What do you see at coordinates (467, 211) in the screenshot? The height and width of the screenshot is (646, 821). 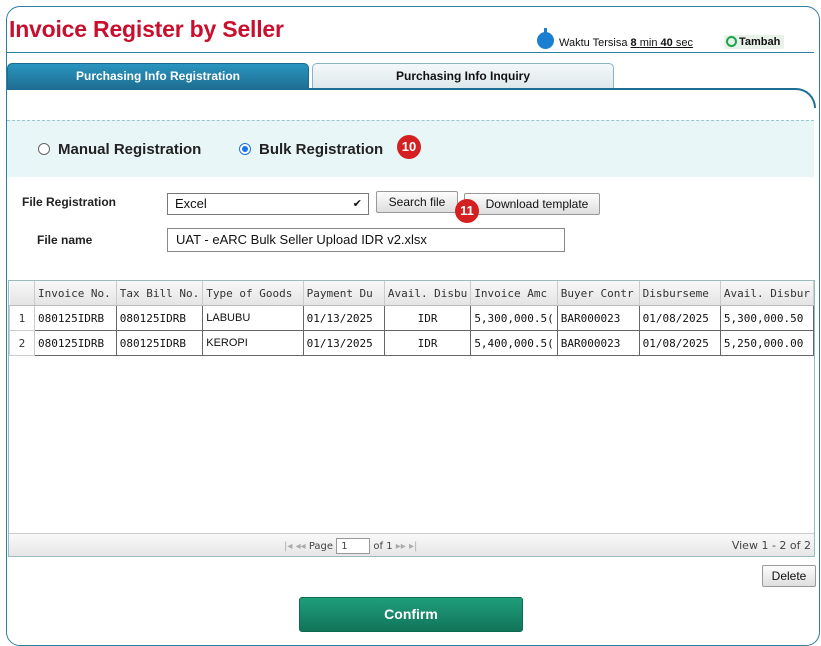 I see `step-badge-11: 11` at bounding box center [467, 211].